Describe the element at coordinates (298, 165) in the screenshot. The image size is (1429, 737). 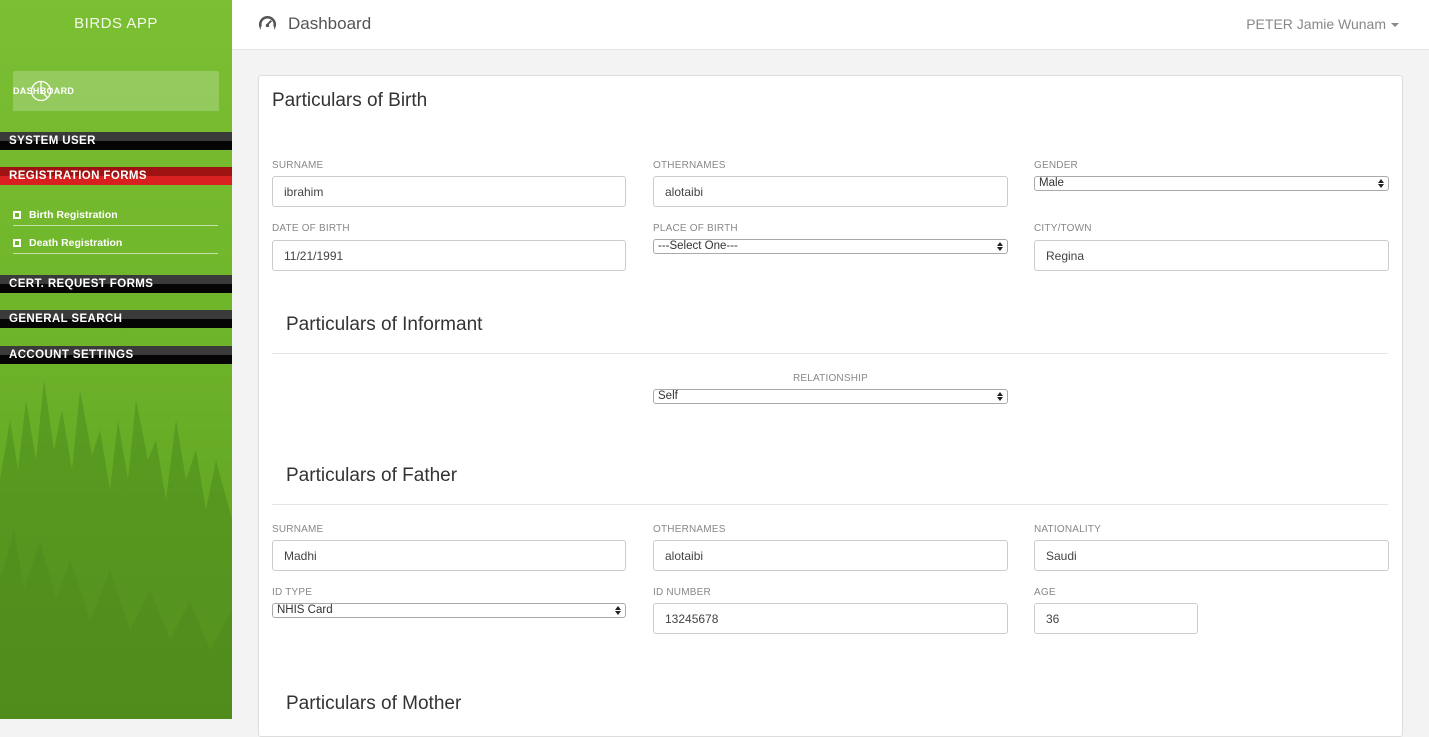
I see `birth-surname-label: SURNAME` at that location.